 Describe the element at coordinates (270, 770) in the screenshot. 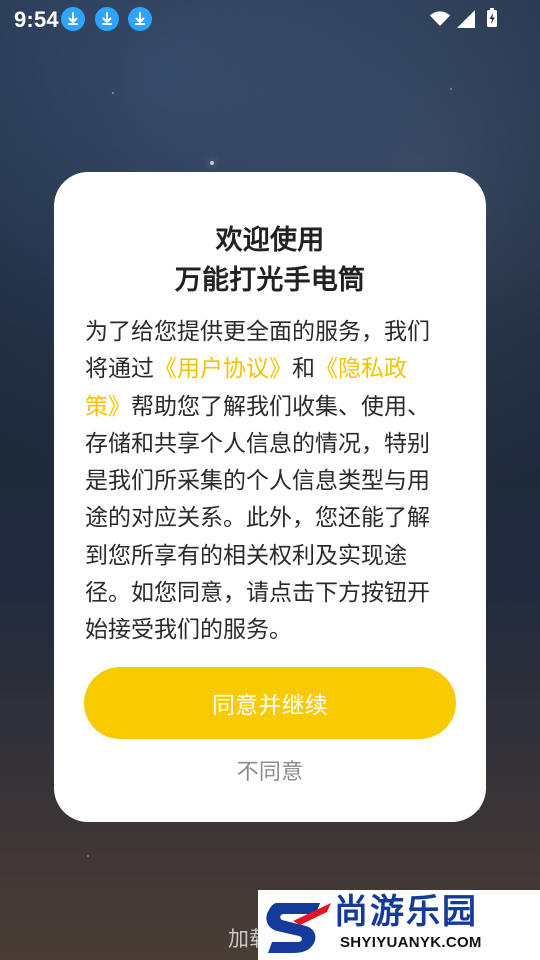

I see `disagree-button: 不同意` at that location.